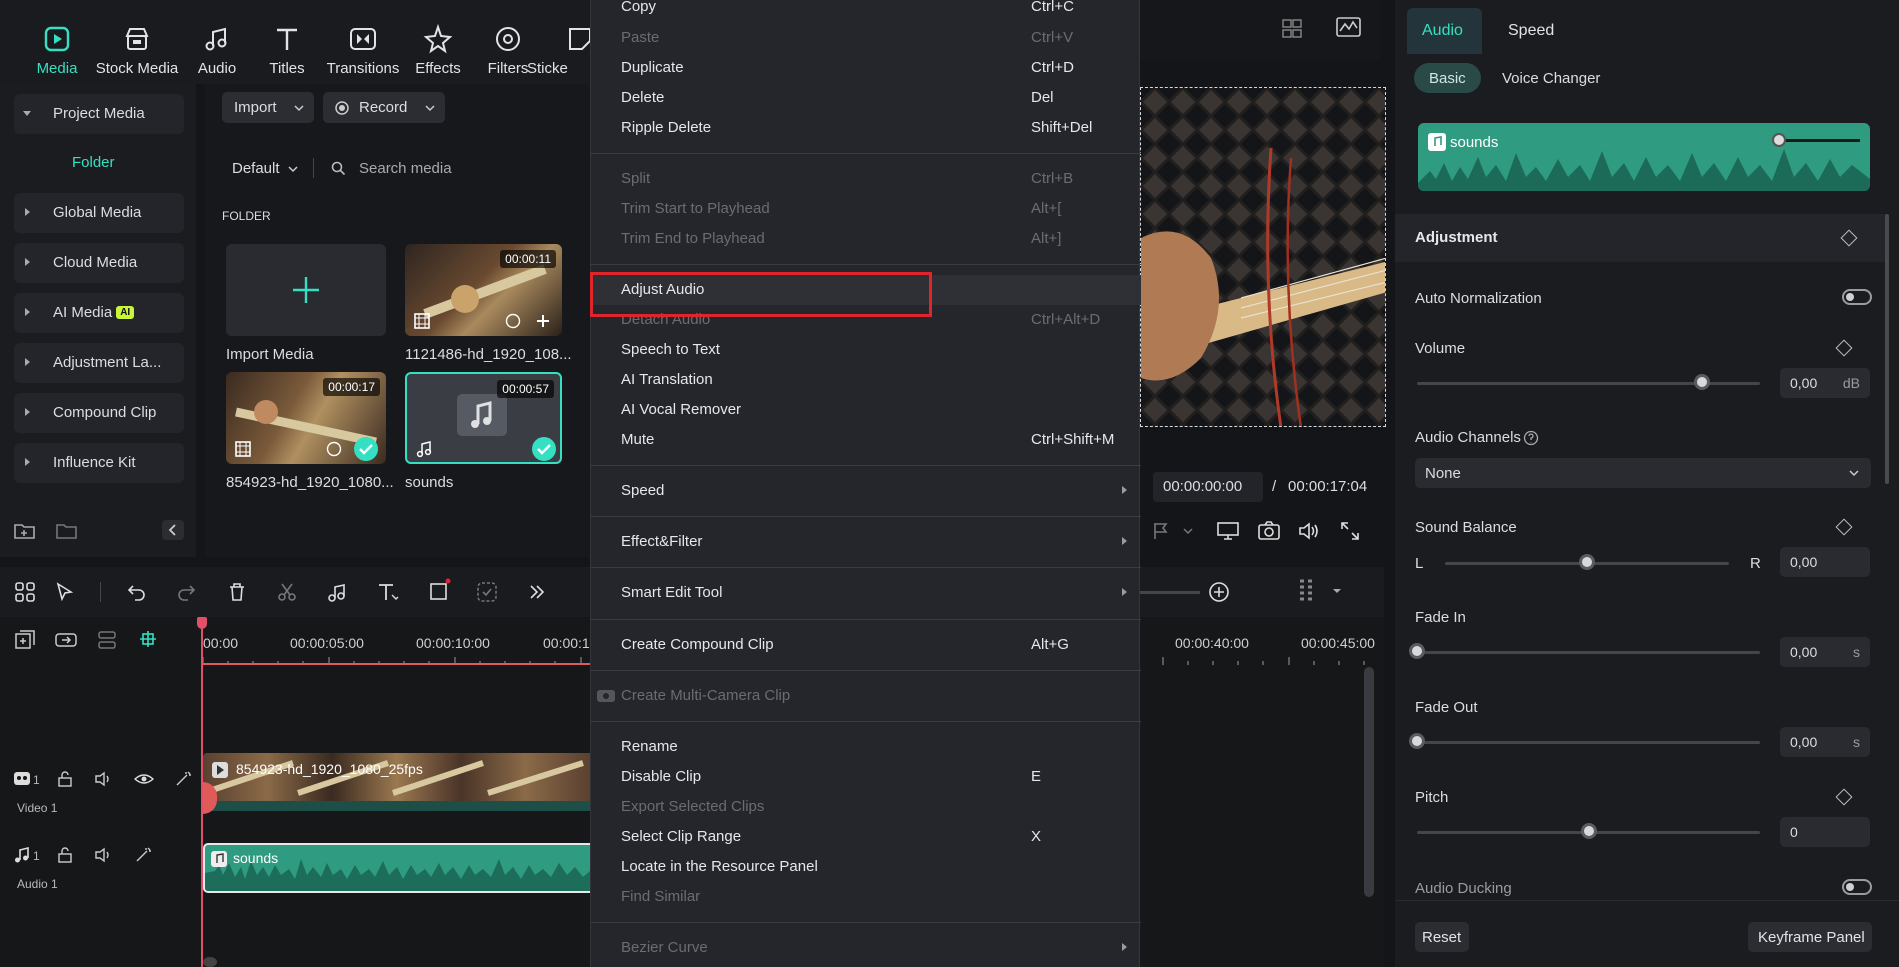 The width and height of the screenshot is (1899, 967). Describe the element at coordinates (287, 592) in the screenshot. I see `cut-icon` at that location.